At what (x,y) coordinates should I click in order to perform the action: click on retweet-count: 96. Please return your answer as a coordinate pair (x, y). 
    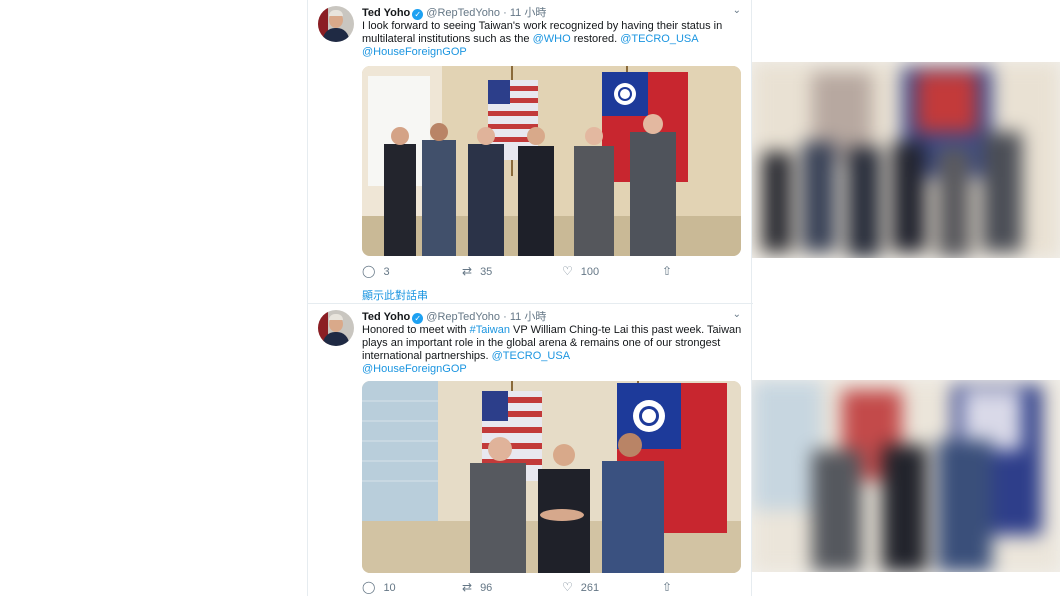
    Looking at the image, I should click on (486, 588).